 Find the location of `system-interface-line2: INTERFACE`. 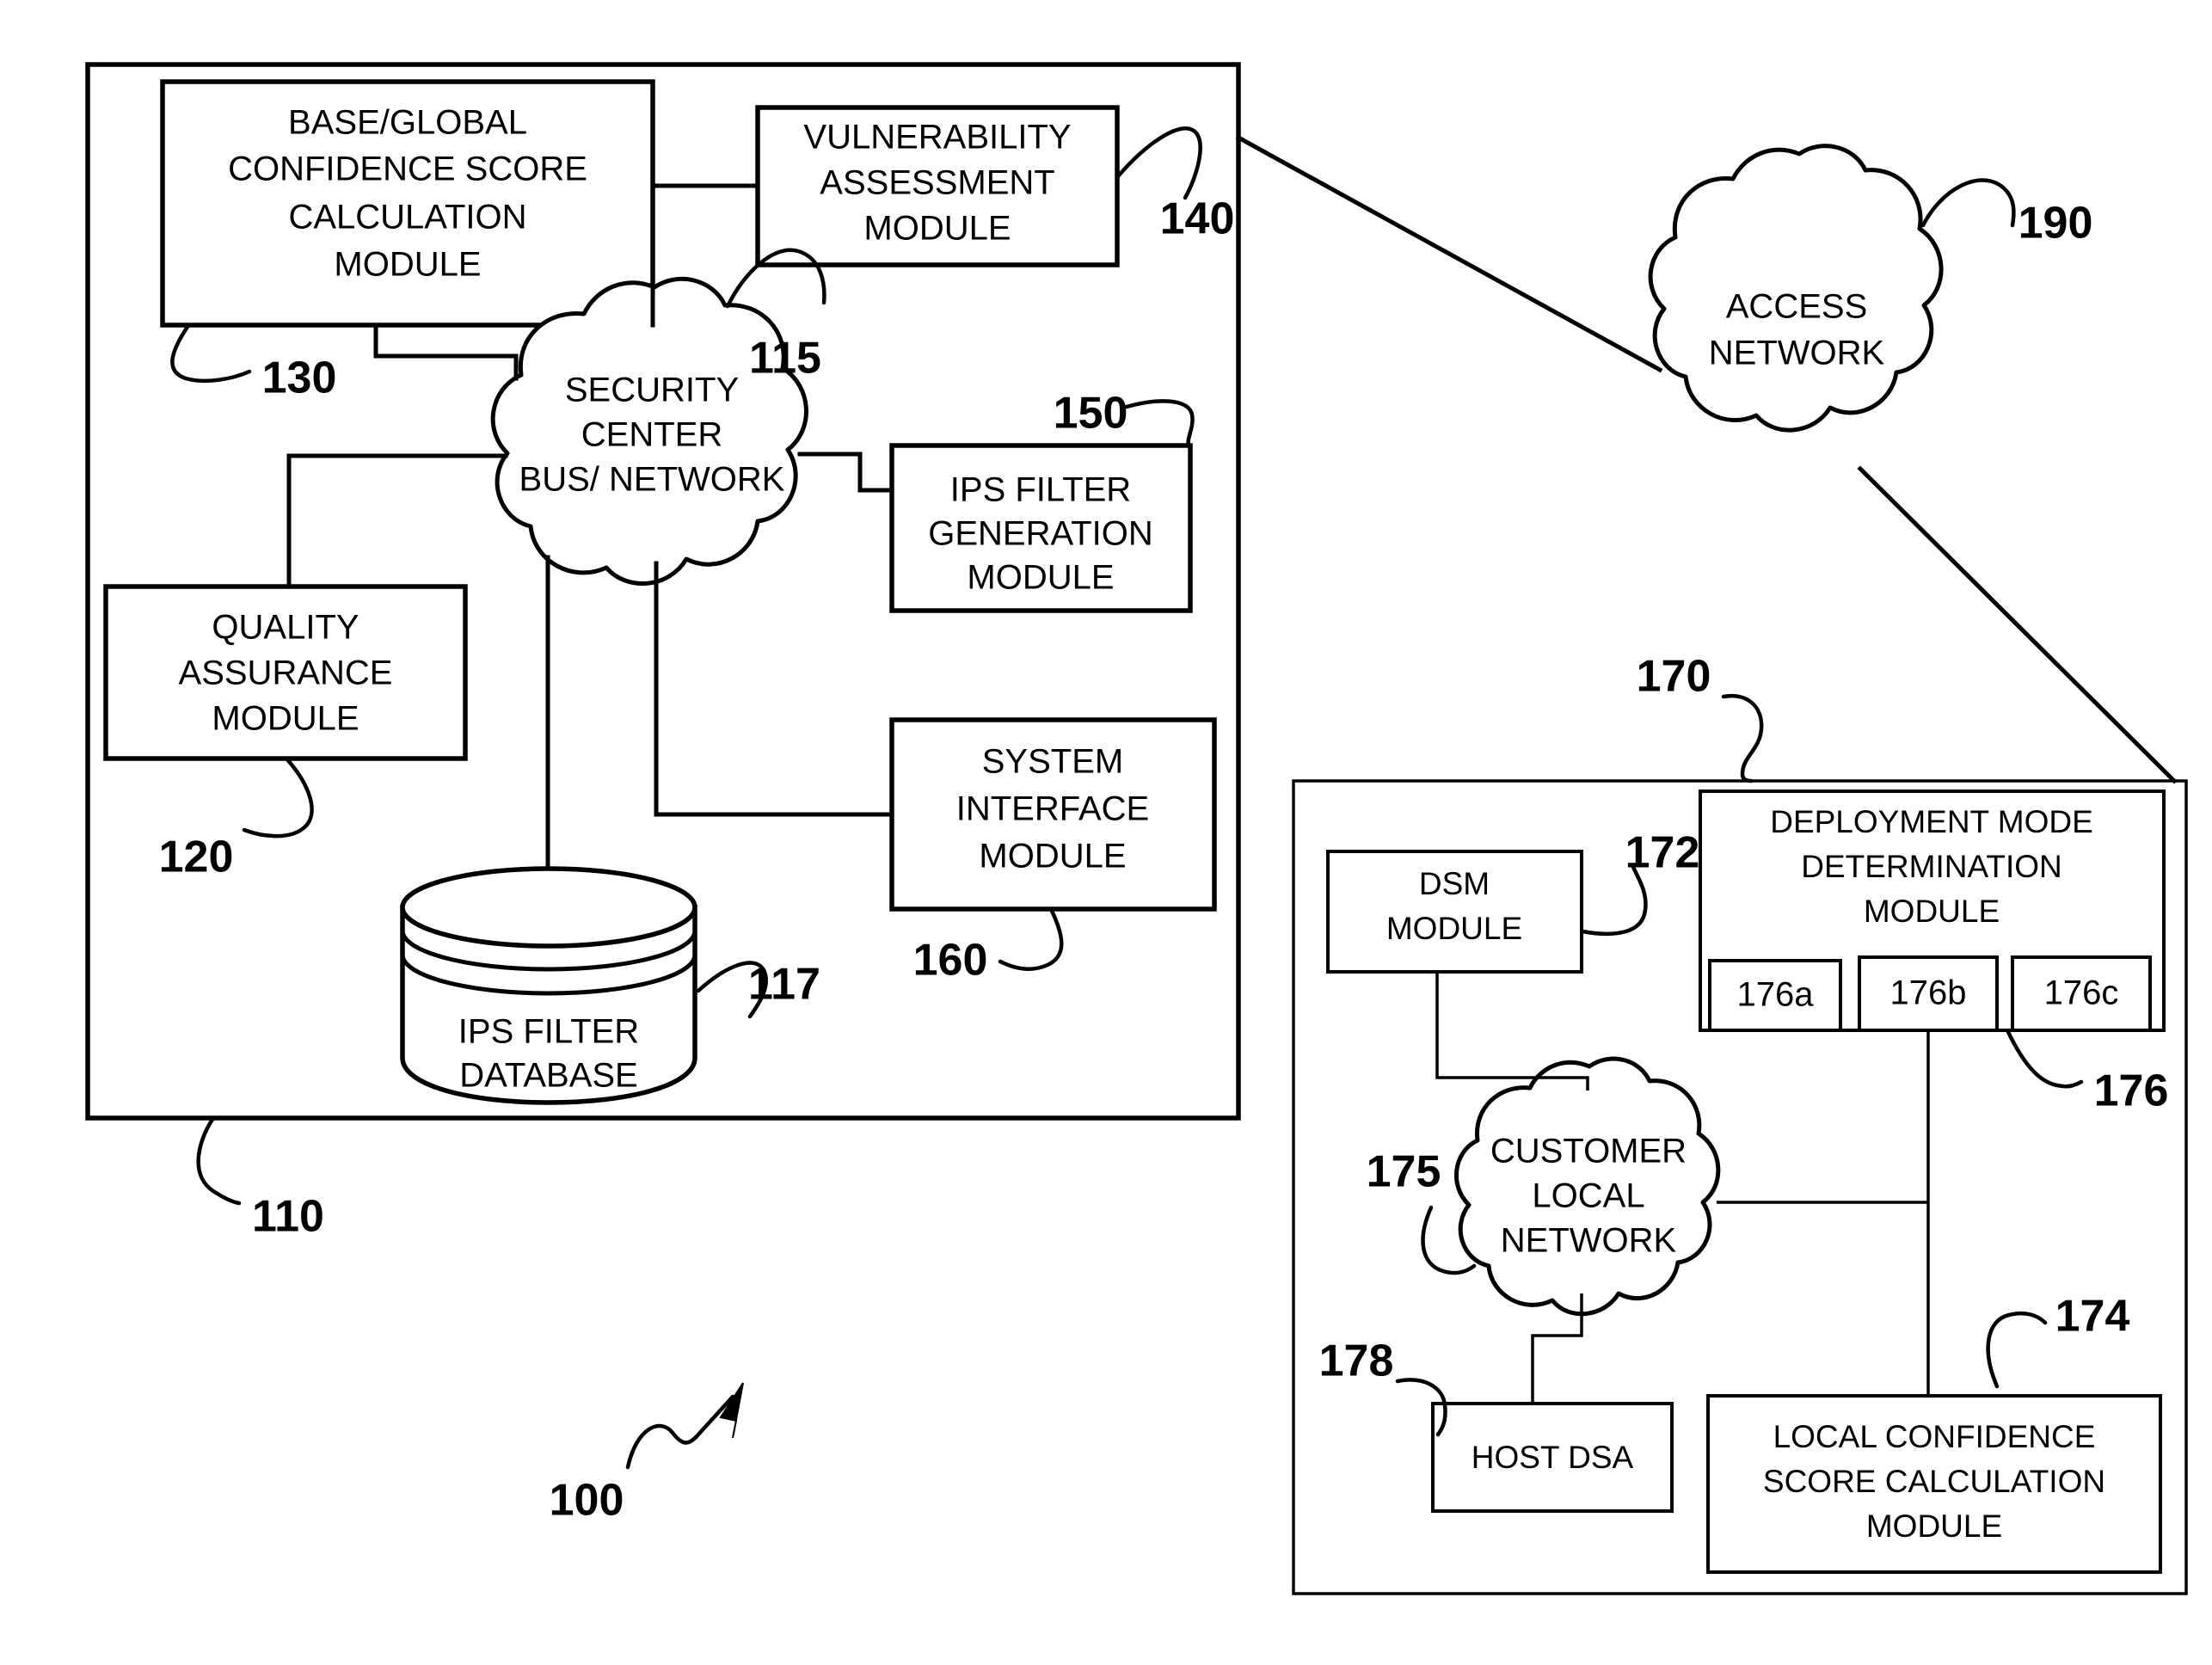

system-interface-line2: INTERFACE is located at coordinates (1052, 809).